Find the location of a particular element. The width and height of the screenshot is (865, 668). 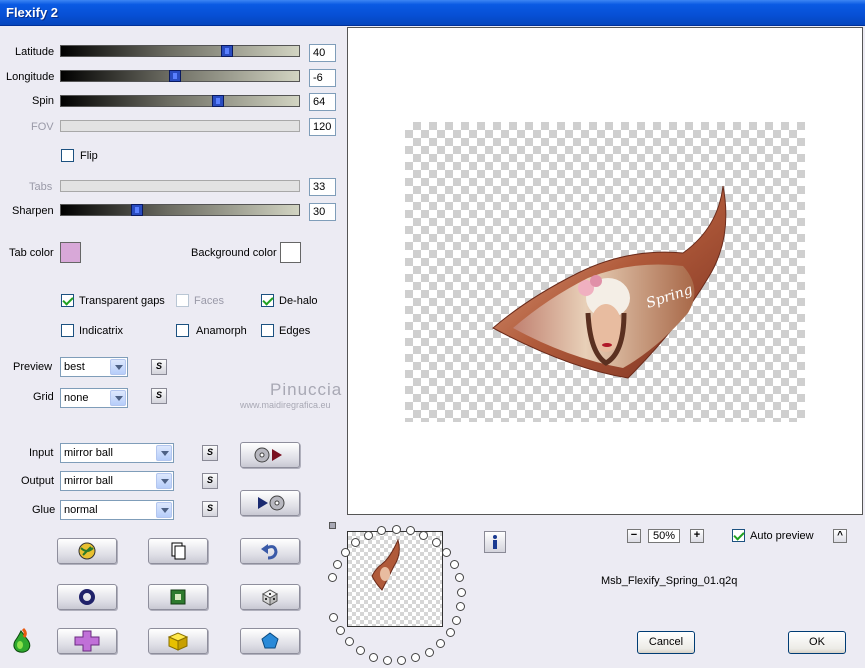

latitude-slider-thumb is located at coordinates (227, 51).